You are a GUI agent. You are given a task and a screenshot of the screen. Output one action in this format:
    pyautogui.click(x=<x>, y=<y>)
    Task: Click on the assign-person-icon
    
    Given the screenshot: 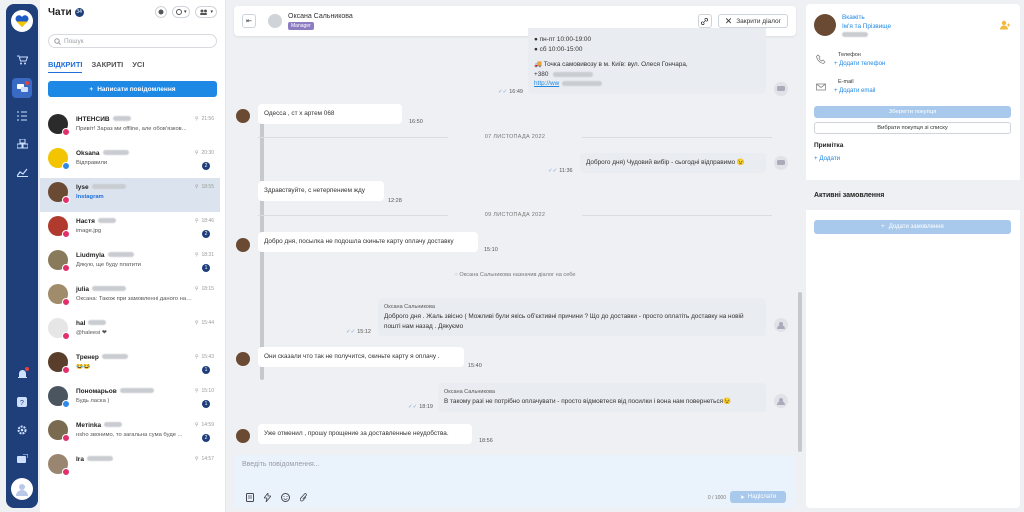 What is the action you would take?
    pyautogui.click(x=1005, y=26)
    